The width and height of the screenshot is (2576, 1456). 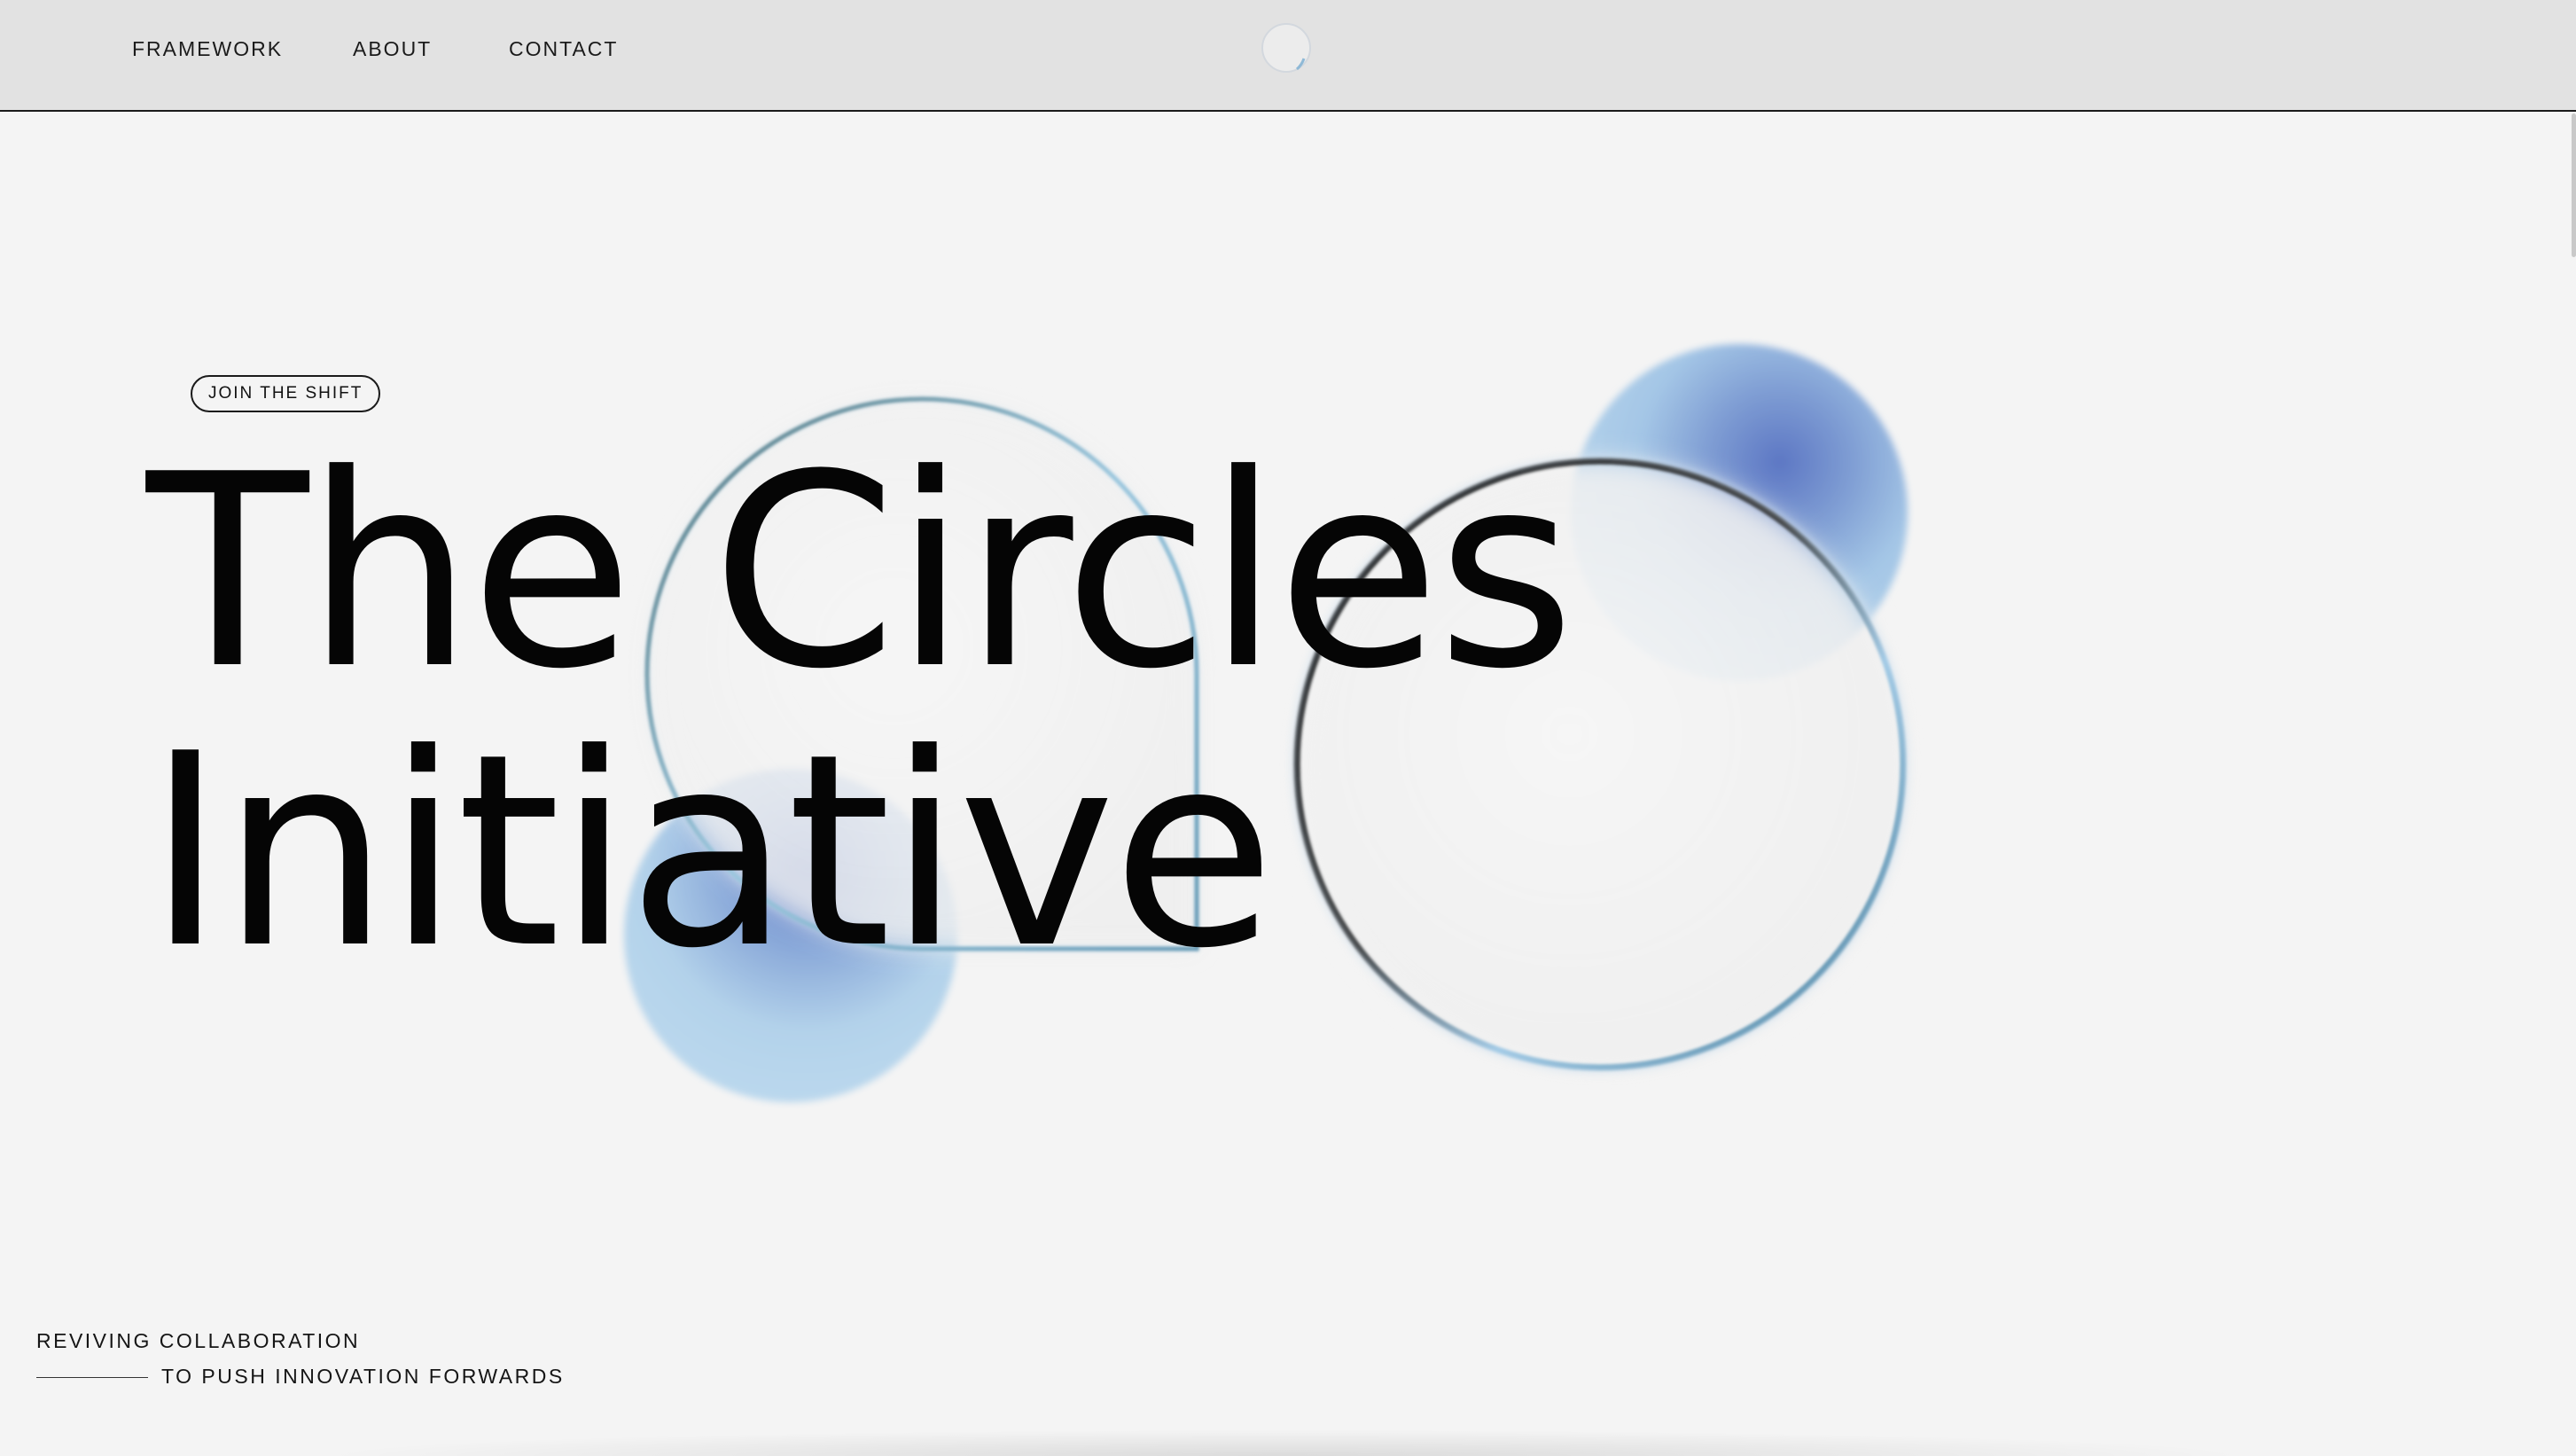 What do you see at coordinates (711, 851) in the screenshot?
I see `hero-title-line-2: Initiative` at bounding box center [711, 851].